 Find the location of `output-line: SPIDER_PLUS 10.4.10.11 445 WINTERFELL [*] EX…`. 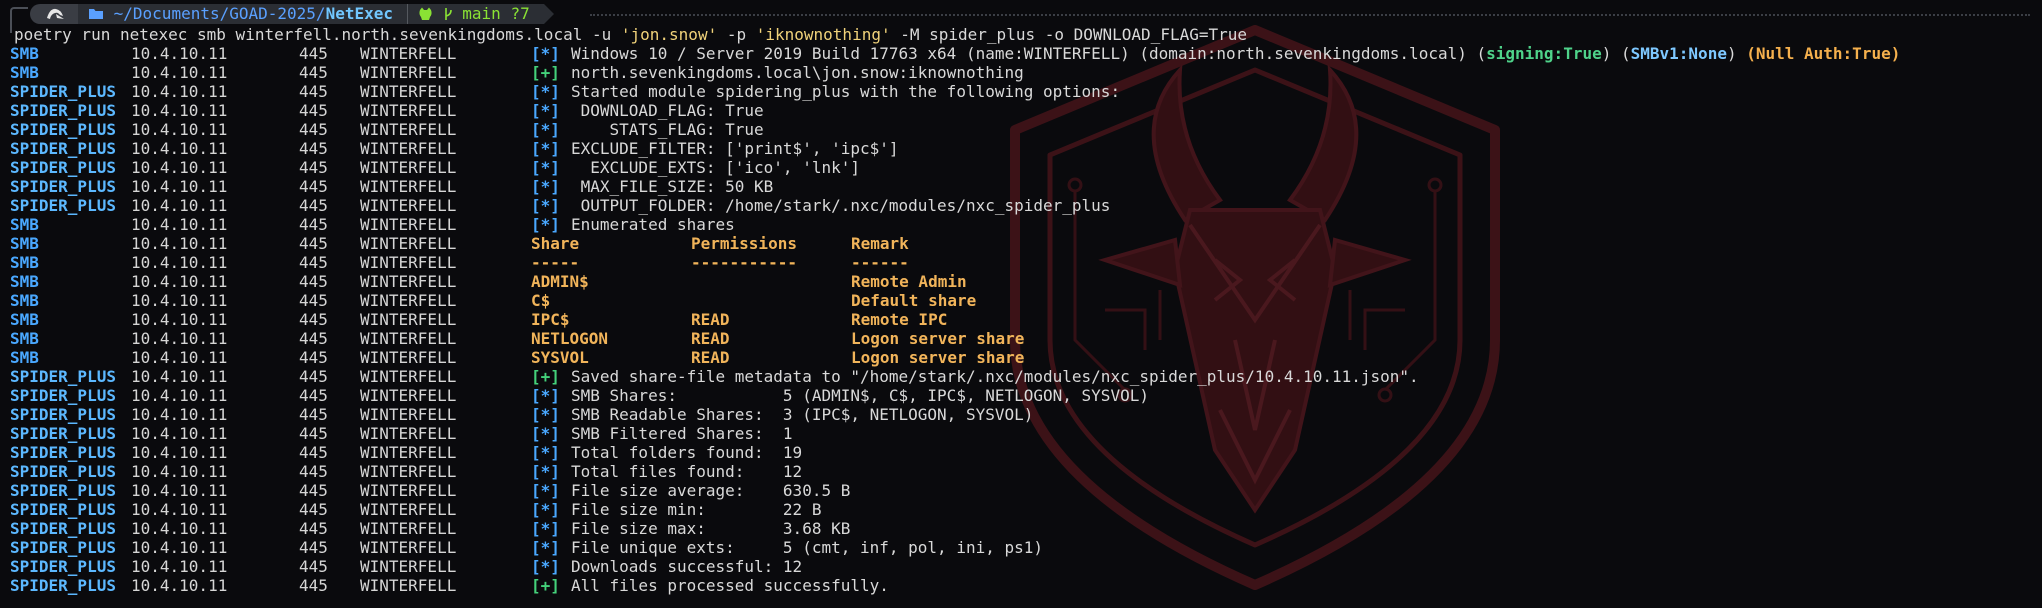

output-line: SPIDER_PLUS 10.4.10.11 445 WINTERFELL [*] EX… is located at coordinates (435, 167).